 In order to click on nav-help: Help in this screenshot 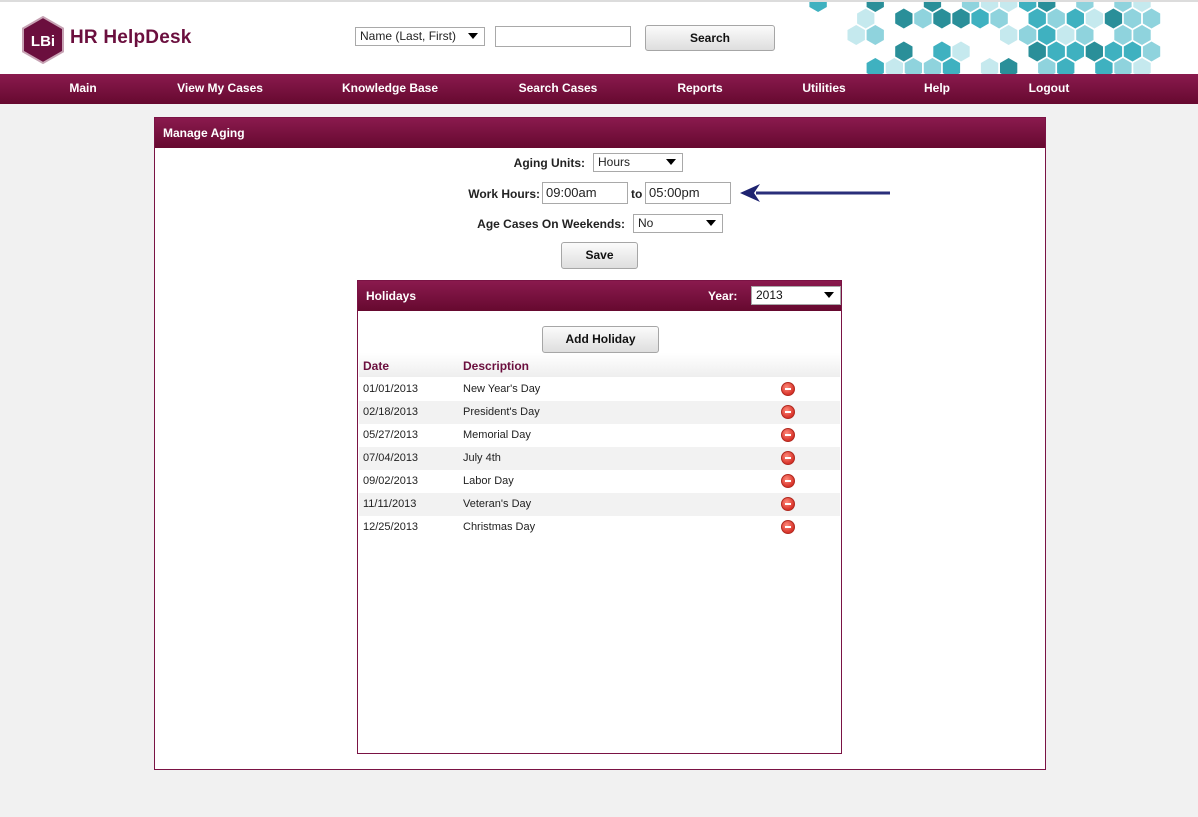, I will do `click(937, 89)`.